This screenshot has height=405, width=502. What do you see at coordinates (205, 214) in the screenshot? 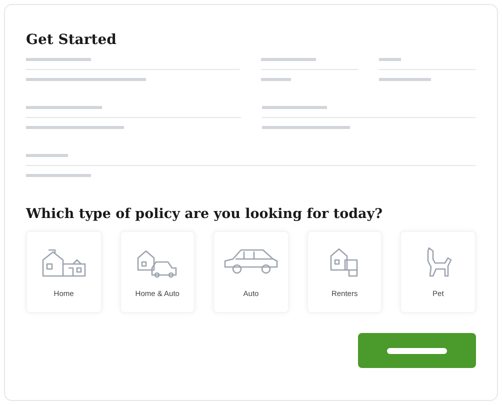
I see `question-heading: Which type of policy are you looking for today?` at bounding box center [205, 214].